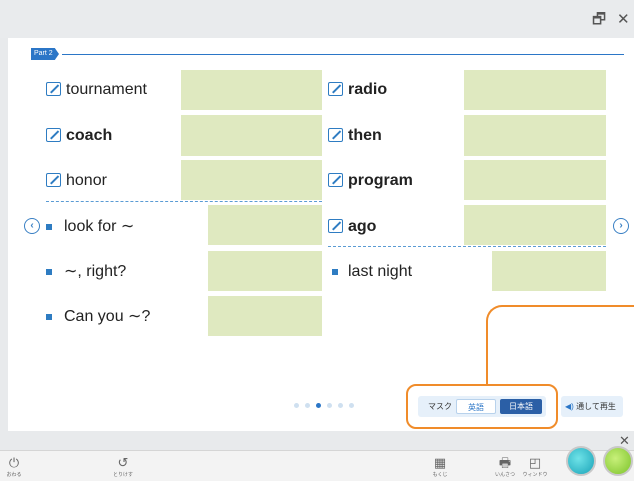 The height and width of the screenshot is (481, 634). Describe the element at coordinates (362, 226) in the screenshot. I see `vocab-word: ago` at that location.